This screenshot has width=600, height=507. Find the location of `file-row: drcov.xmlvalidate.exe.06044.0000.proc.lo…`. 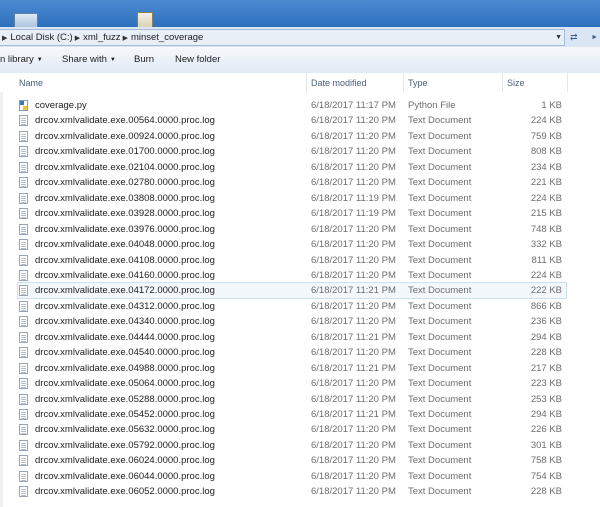

file-row: drcov.xmlvalidate.exe.06044.0000.proc.lo… is located at coordinates (292, 476).